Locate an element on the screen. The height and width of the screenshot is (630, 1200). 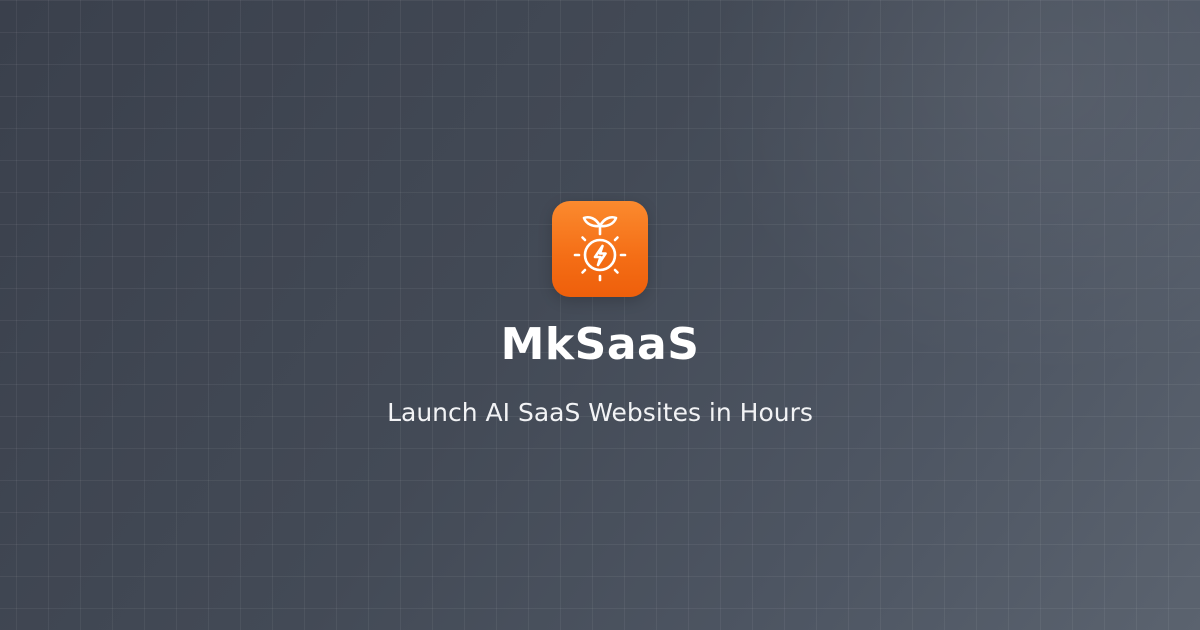
brand-tagline: Launch AI SaaS Websites in Hours is located at coordinates (600, 412).